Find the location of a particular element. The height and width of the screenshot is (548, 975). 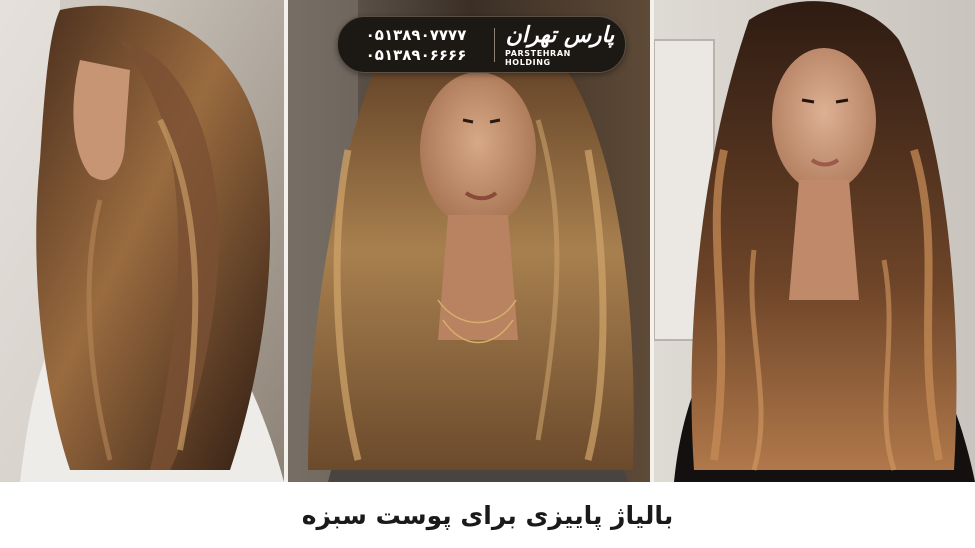

phone-number-1: ۰۵۱۳۸۹۰۷۷۷۷ is located at coordinates (416, 35).